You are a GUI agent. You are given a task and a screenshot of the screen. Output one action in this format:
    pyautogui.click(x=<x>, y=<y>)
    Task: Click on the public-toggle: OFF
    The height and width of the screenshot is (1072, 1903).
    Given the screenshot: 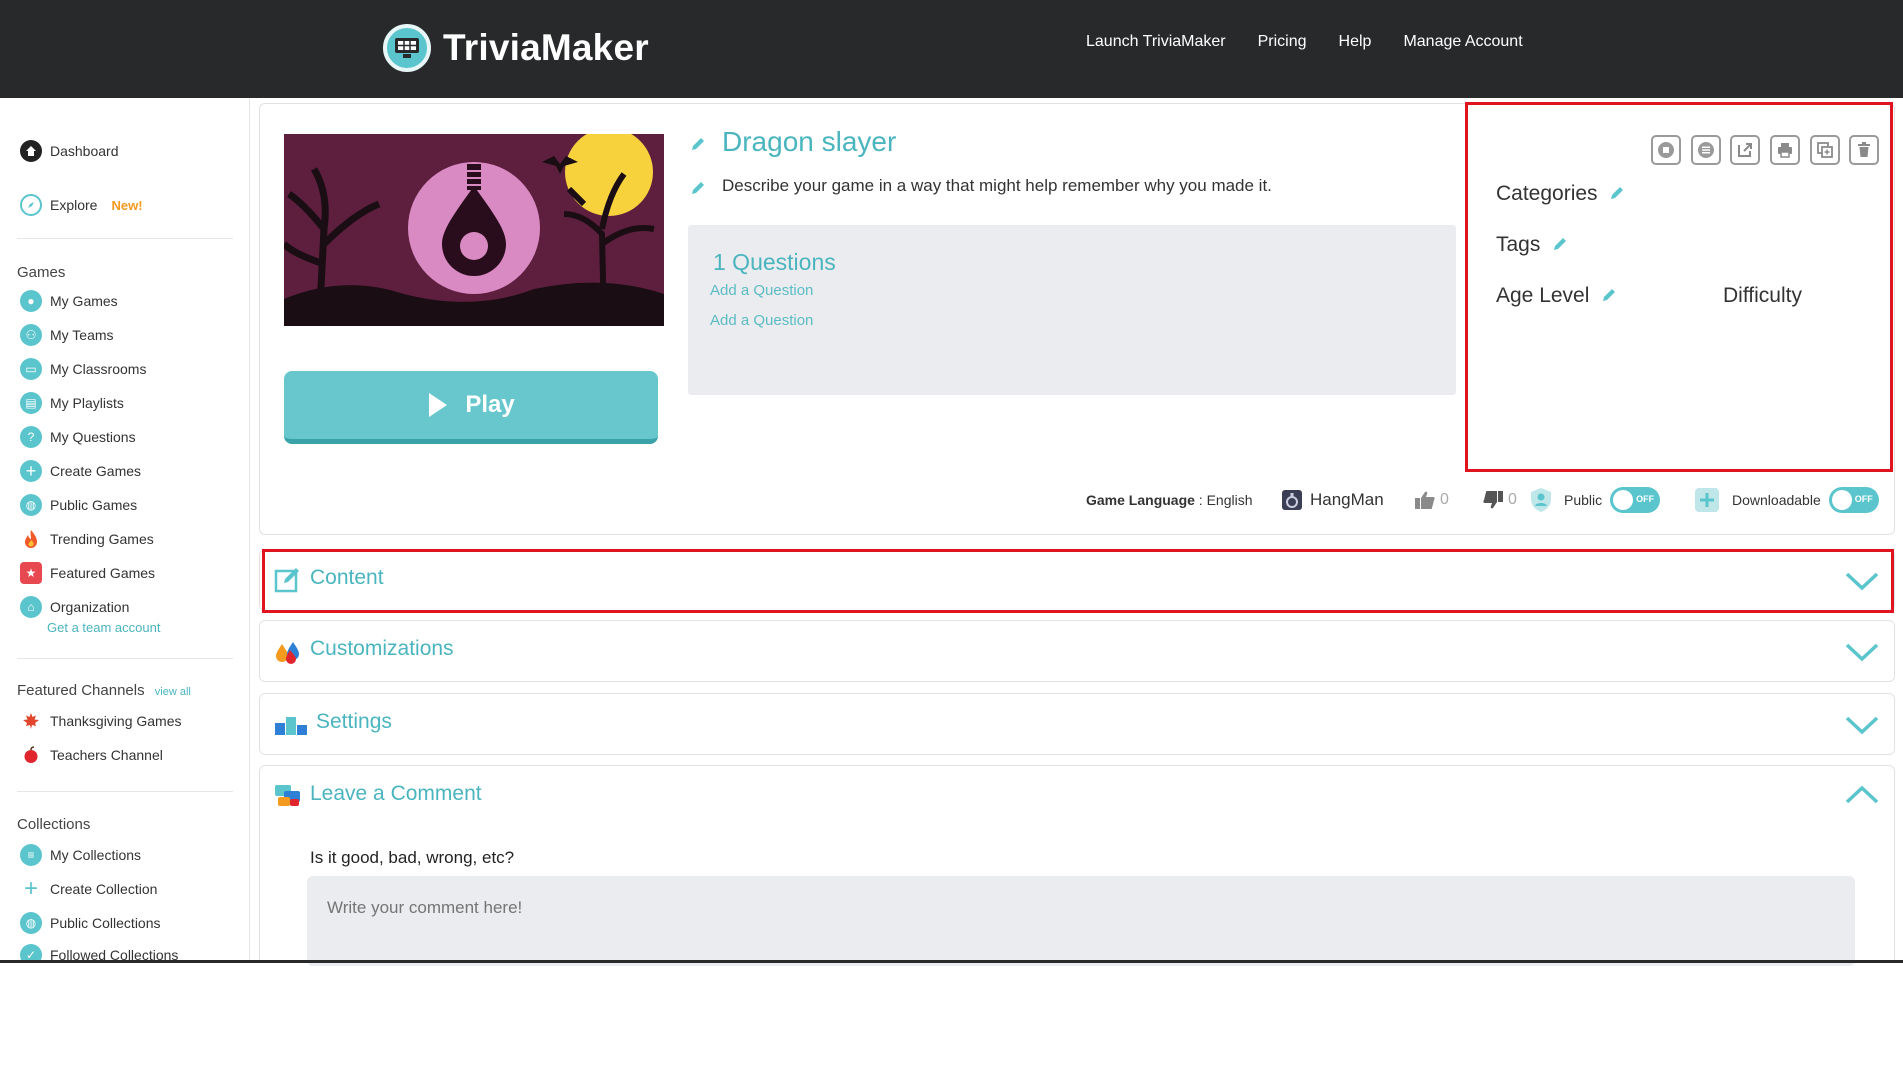 What is the action you would take?
    pyautogui.click(x=1635, y=500)
    